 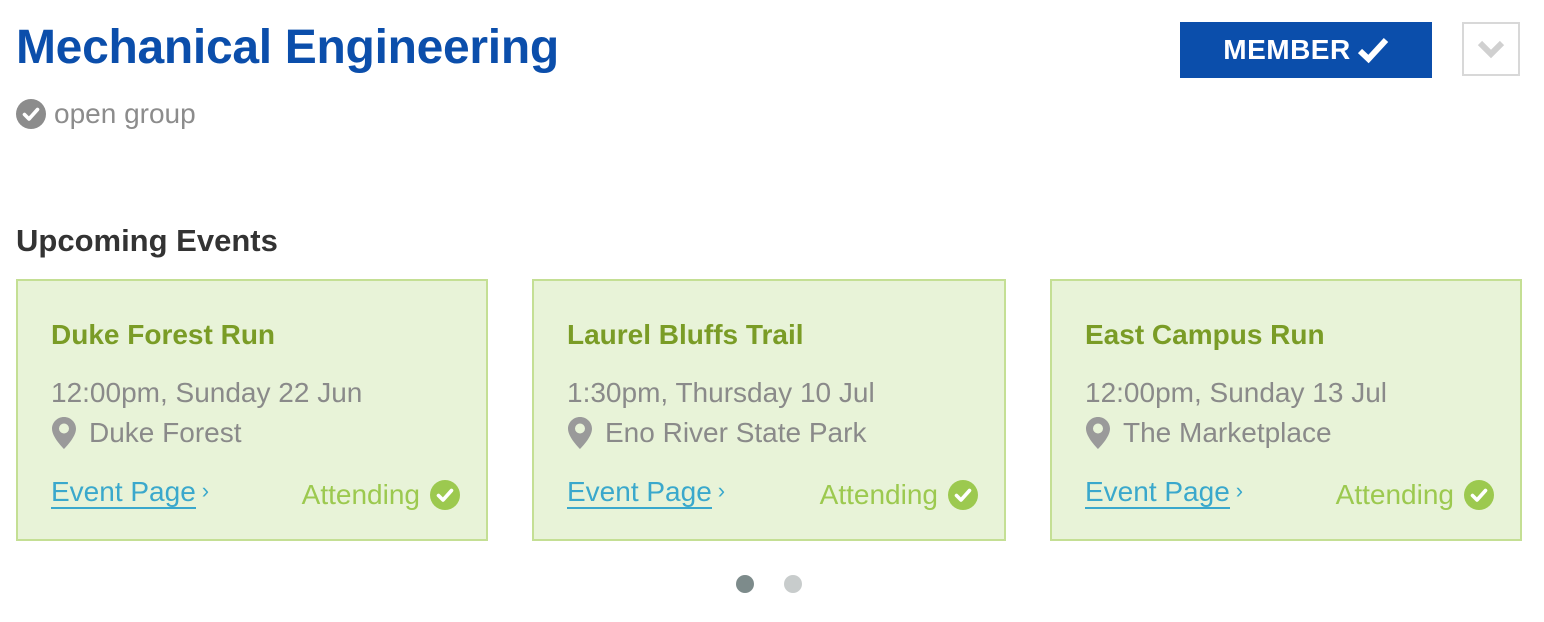 What do you see at coordinates (1236, 392) in the screenshot?
I see `event-datetime: 12:00pm, Sunday 13 Jul` at bounding box center [1236, 392].